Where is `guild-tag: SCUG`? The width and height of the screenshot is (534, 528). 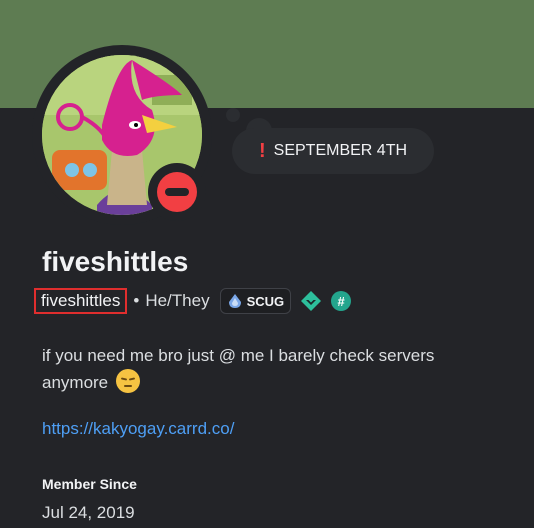
guild-tag: SCUG is located at coordinates (255, 301).